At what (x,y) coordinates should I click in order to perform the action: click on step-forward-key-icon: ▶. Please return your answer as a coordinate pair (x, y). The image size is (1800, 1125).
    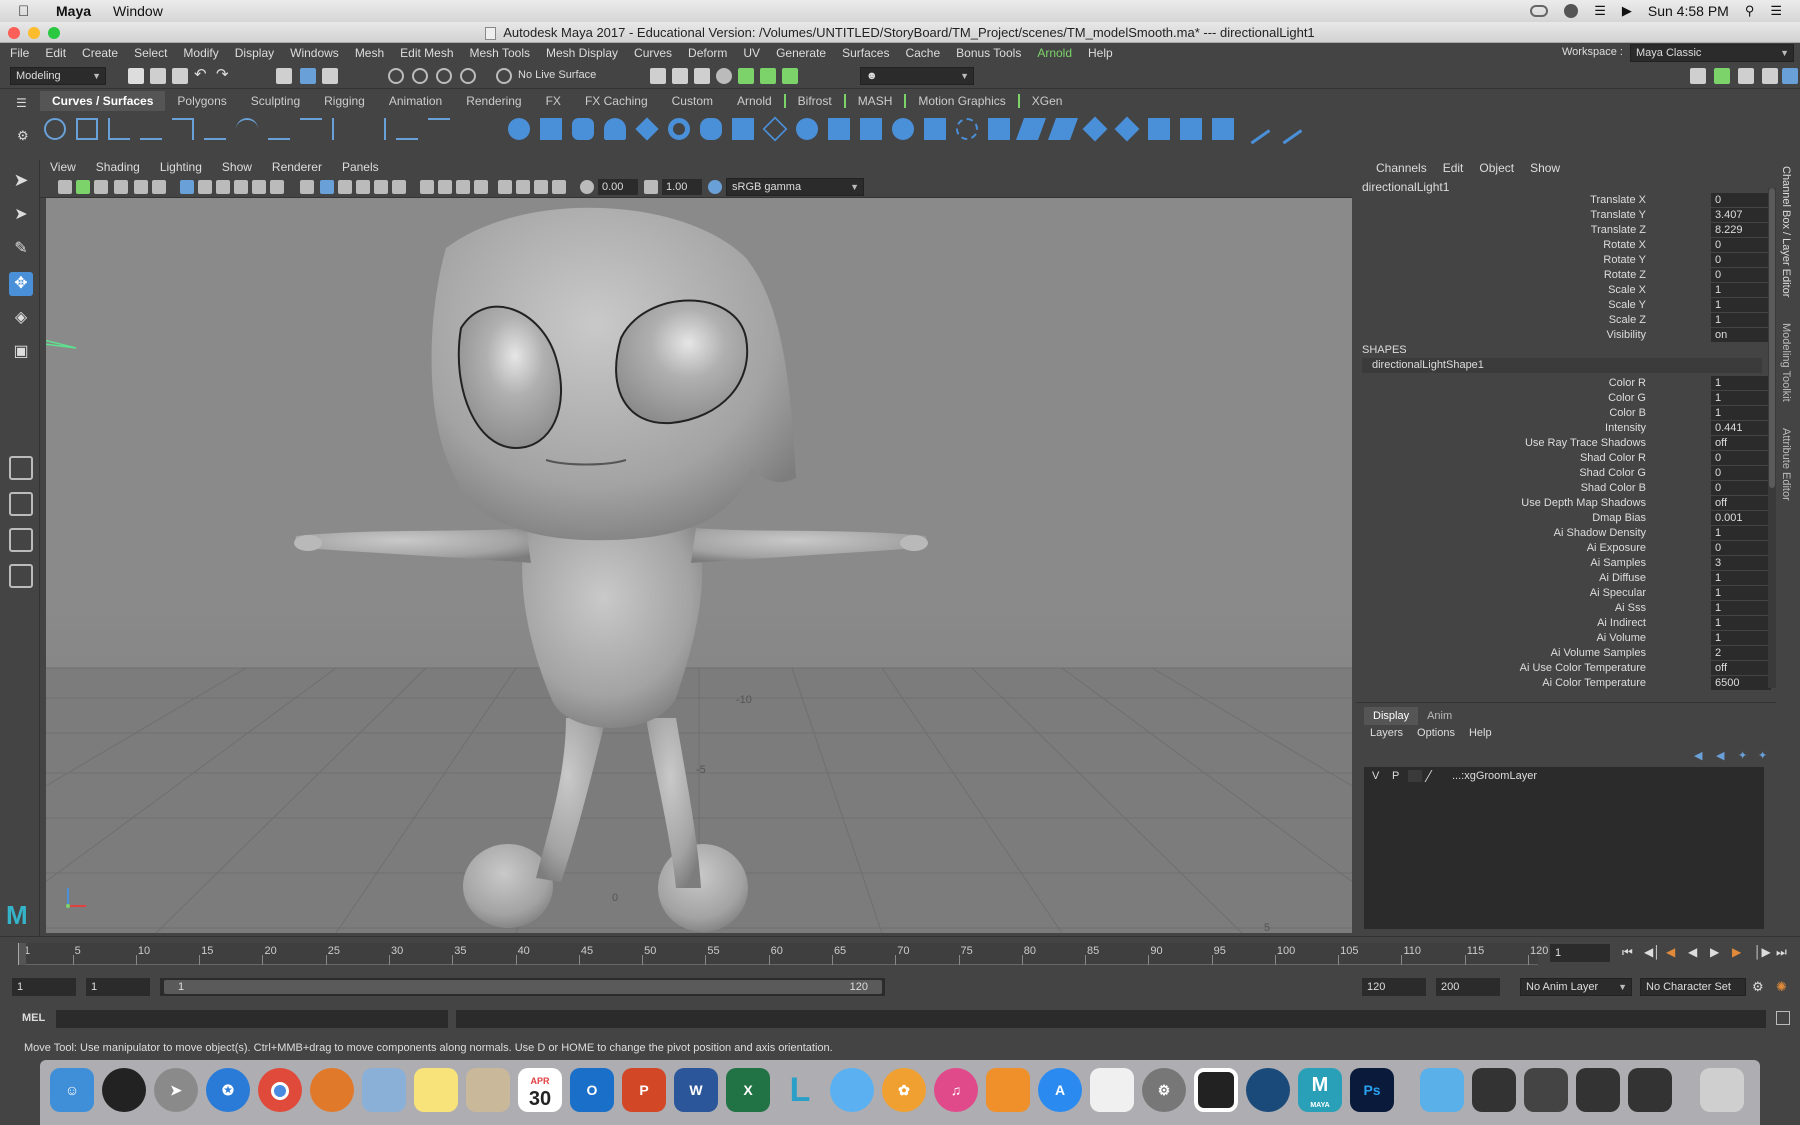
    Looking at the image, I should click on (1736, 952).